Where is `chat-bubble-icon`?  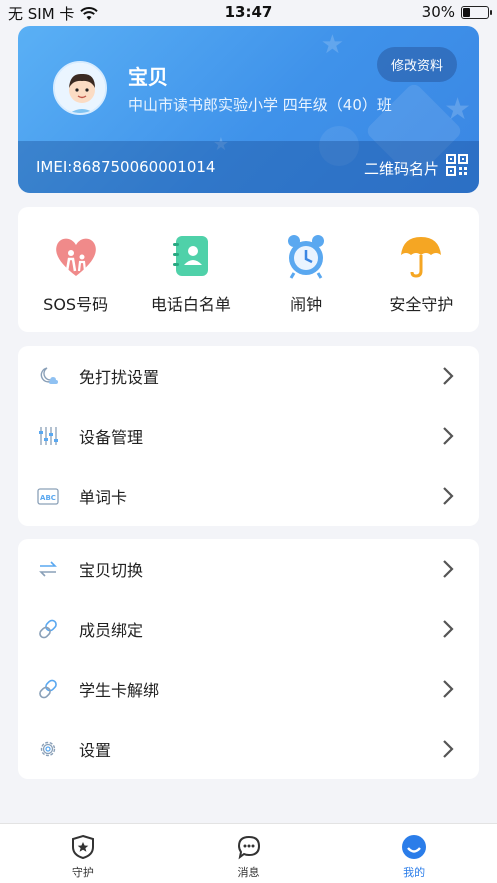
chat-bubble-icon is located at coordinates (248, 847).